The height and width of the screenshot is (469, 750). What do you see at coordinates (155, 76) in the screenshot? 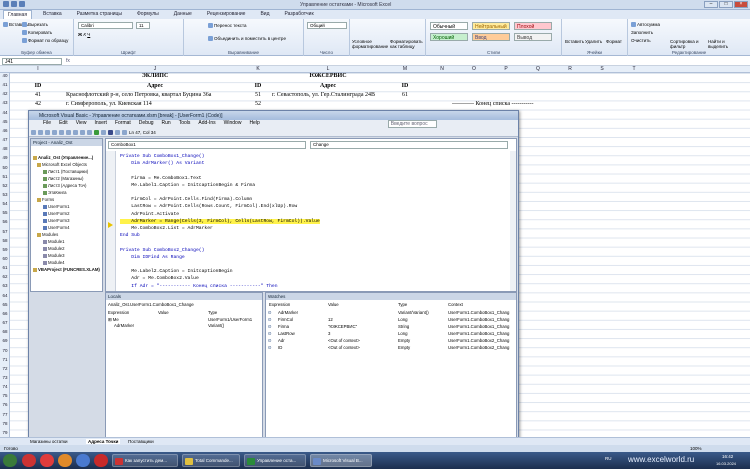
I see `eklips-header: ЭКЛИПС` at bounding box center [155, 76].